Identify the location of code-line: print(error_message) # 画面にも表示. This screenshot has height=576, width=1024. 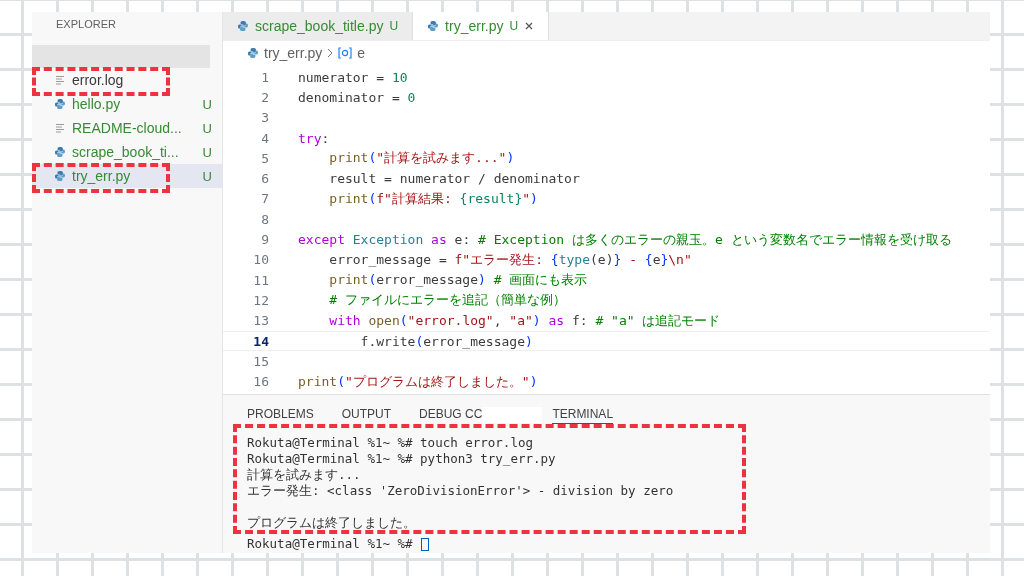
(458, 280).